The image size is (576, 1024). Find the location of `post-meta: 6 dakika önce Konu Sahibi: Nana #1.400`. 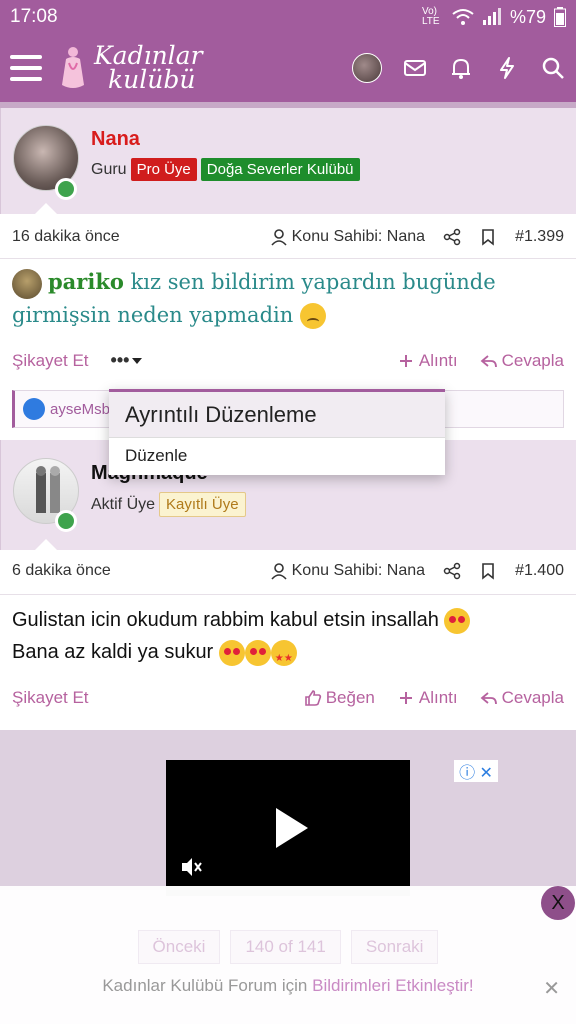

post-meta: 6 dakika önce Konu Sahibi: Nana #1.400 is located at coordinates (288, 571).